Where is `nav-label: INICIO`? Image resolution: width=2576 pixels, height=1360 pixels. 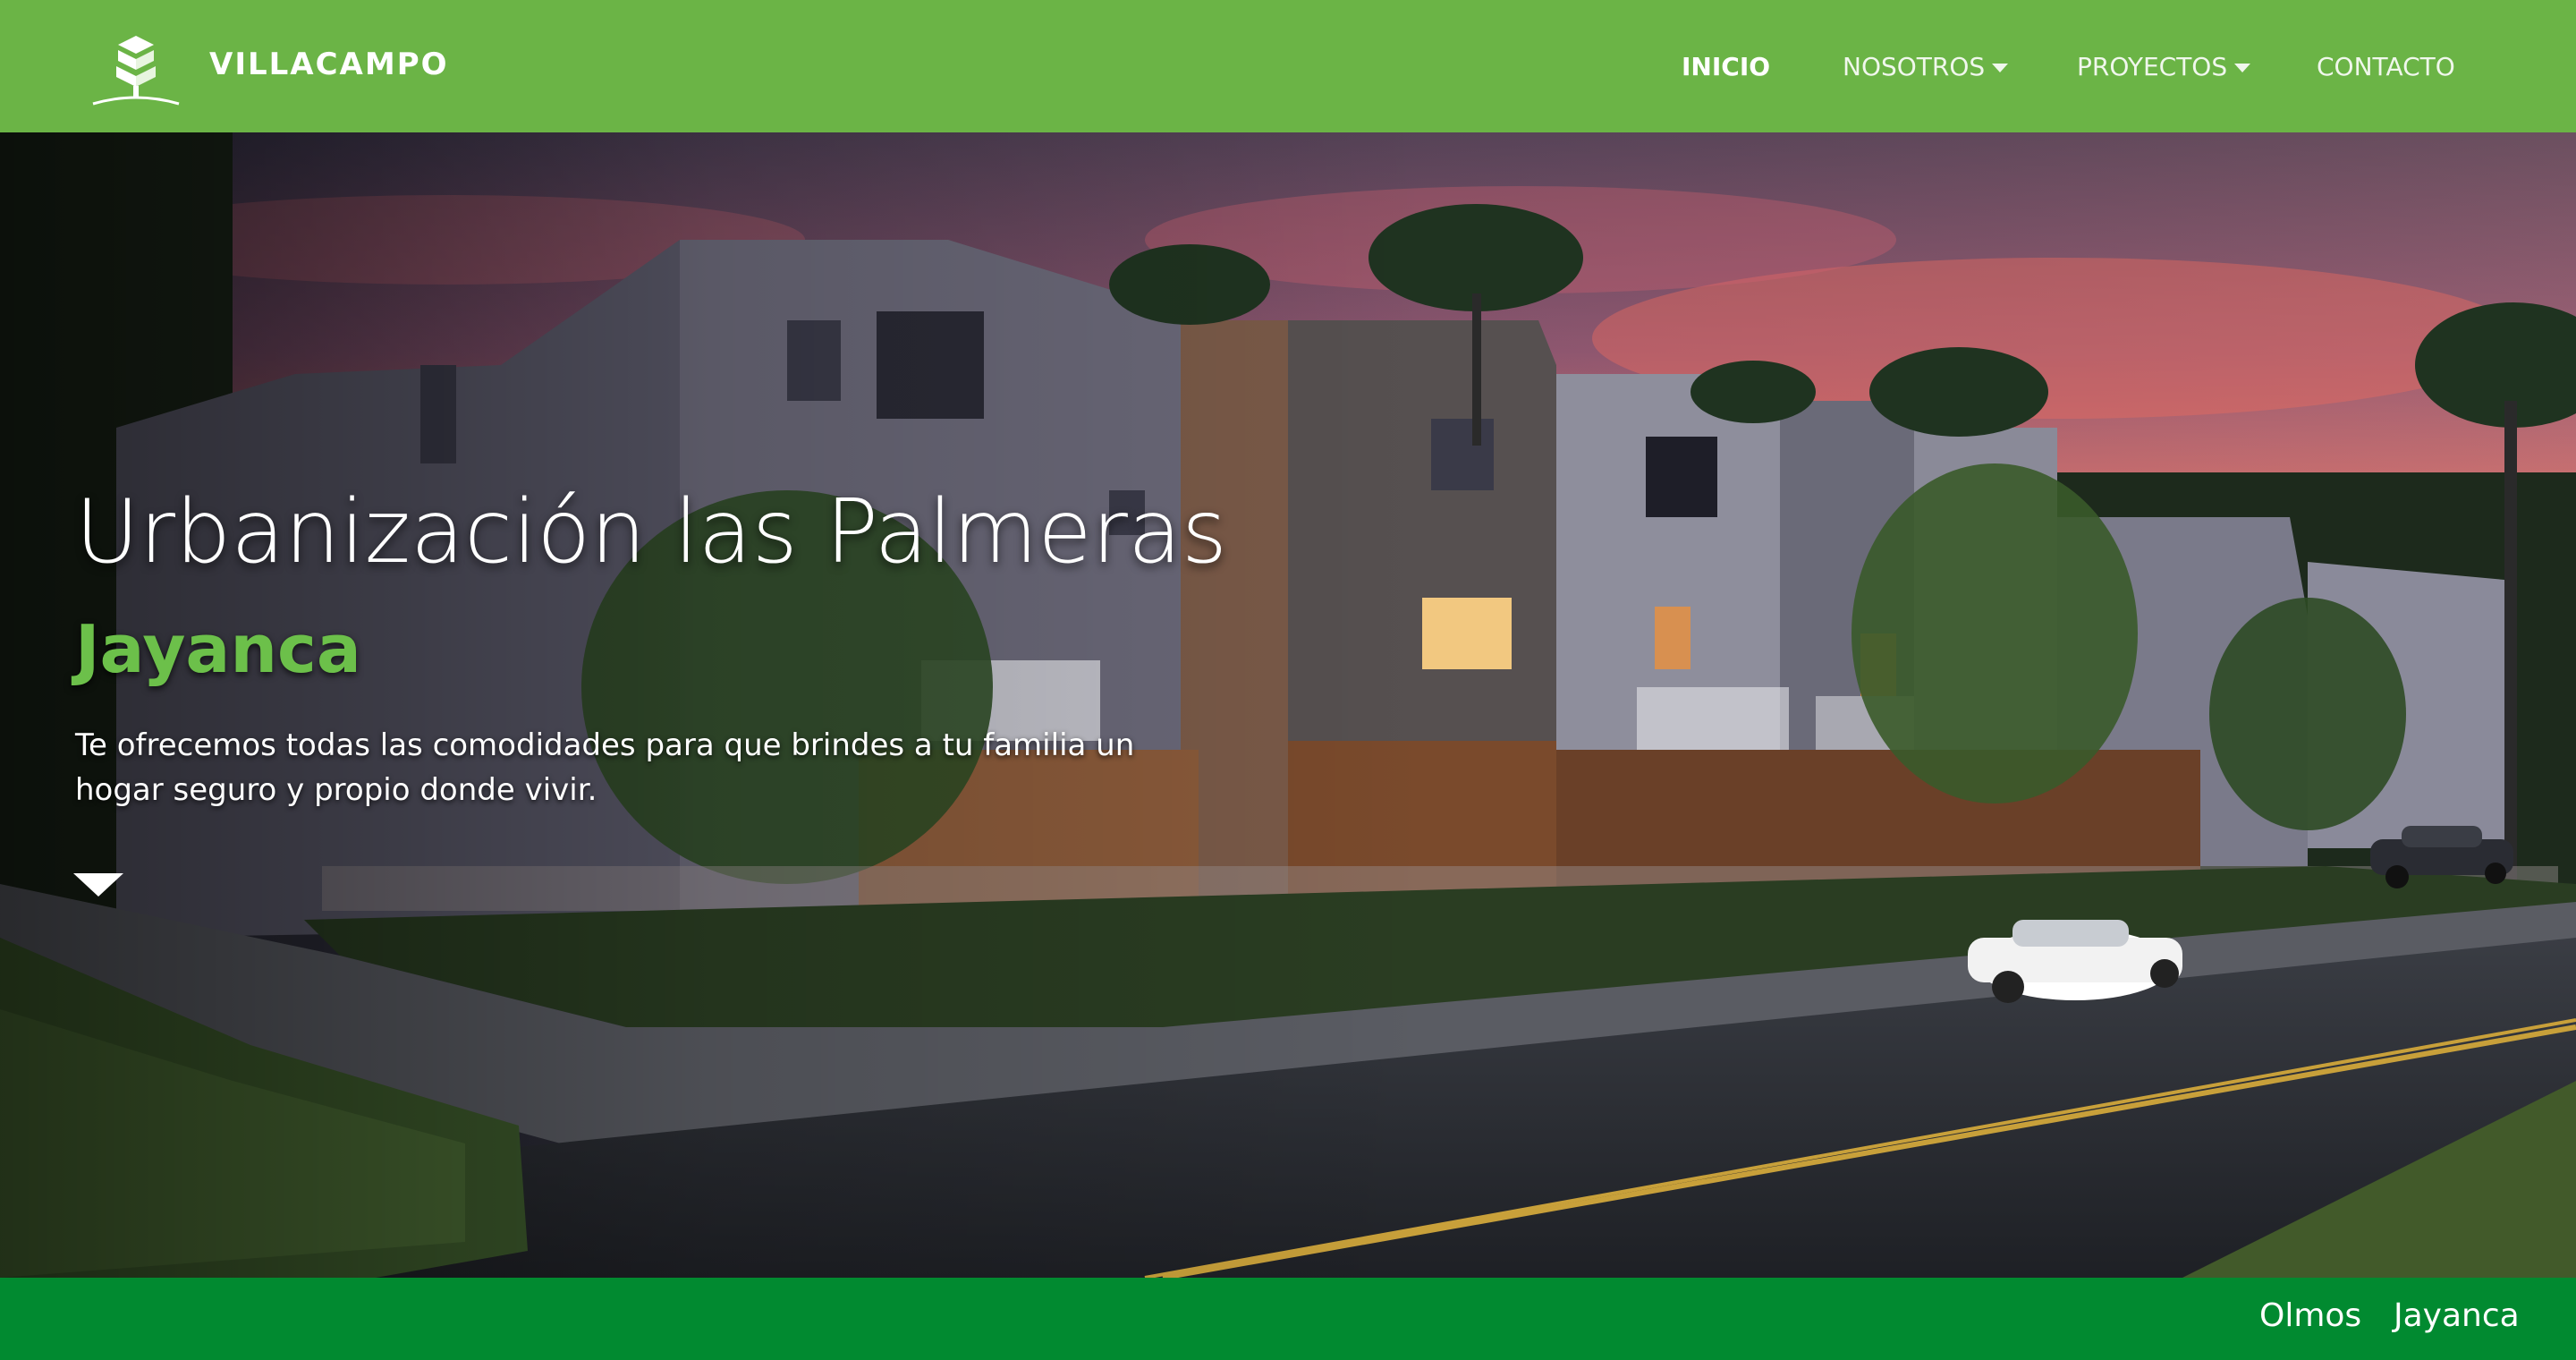
nav-label: INICIO is located at coordinates (1726, 66).